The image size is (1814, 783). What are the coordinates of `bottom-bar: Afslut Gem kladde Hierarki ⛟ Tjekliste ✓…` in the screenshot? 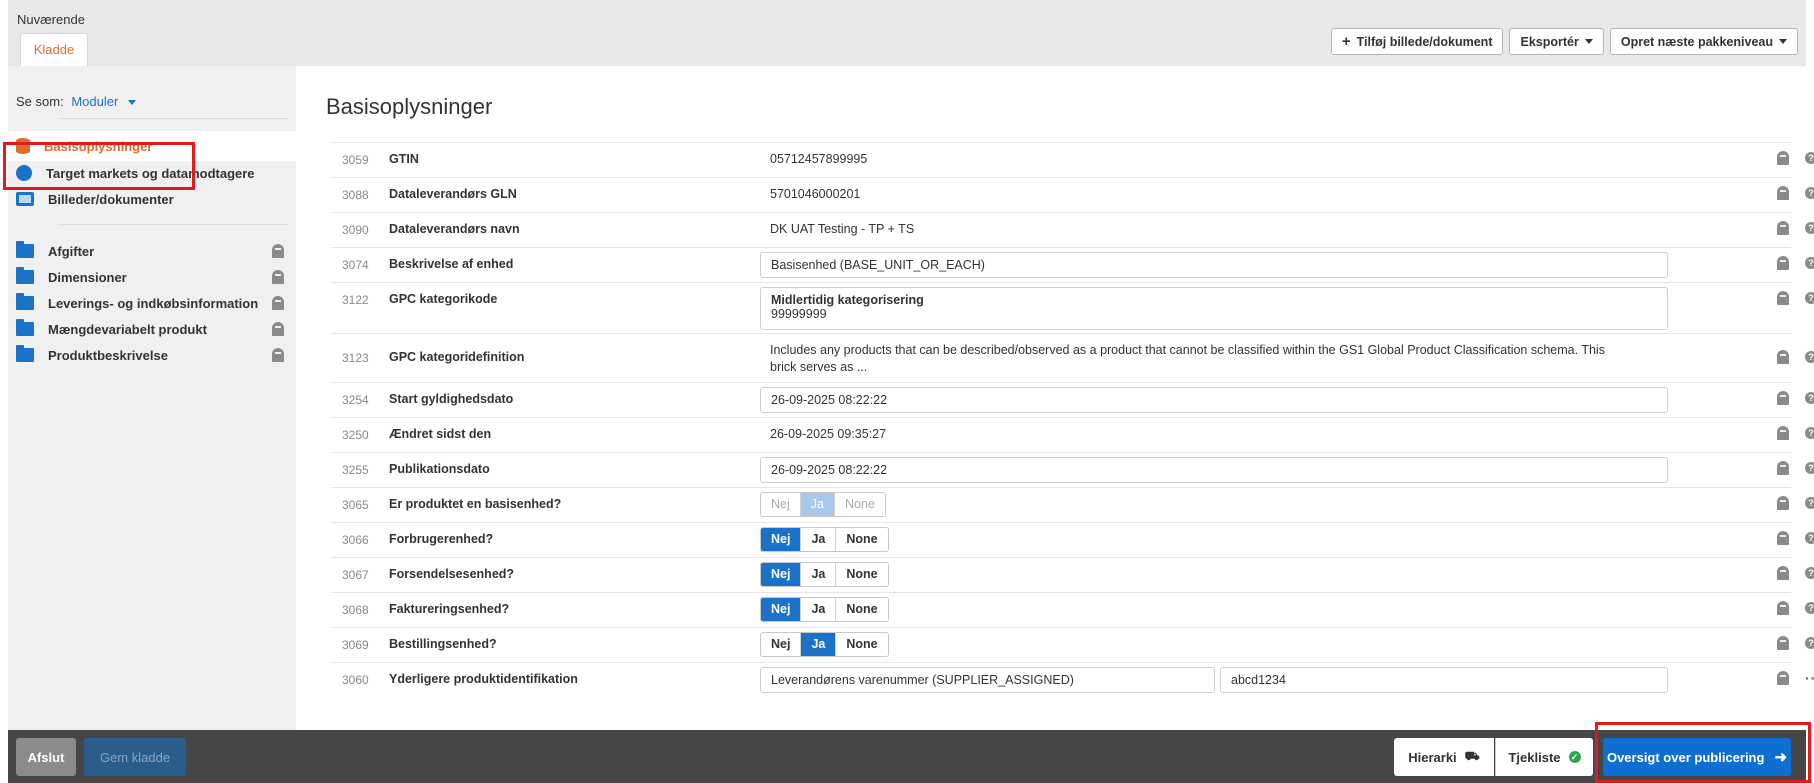 It's located at (907, 756).